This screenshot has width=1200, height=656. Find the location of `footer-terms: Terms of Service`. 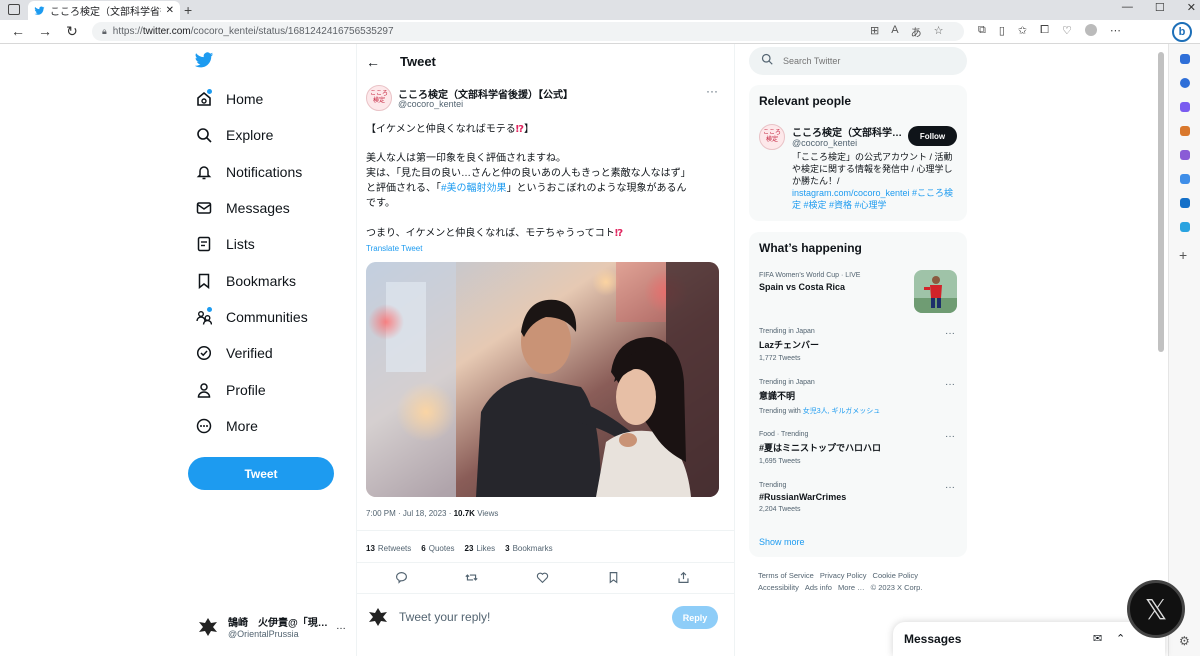

footer-terms: Terms of Service is located at coordinates (786, 575).